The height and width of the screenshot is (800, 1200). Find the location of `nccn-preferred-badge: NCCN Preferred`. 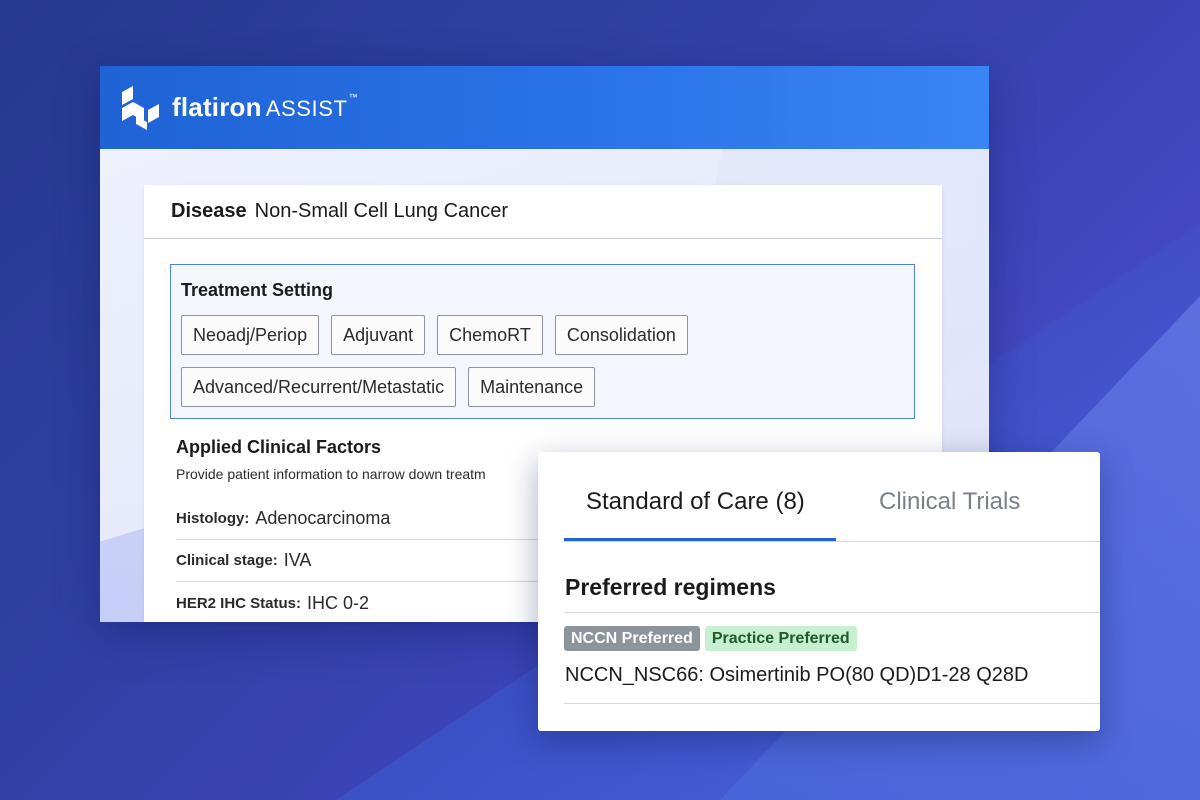

nccn-preferred-badge: NCCN Preferred is located at coordinates (632, 638).